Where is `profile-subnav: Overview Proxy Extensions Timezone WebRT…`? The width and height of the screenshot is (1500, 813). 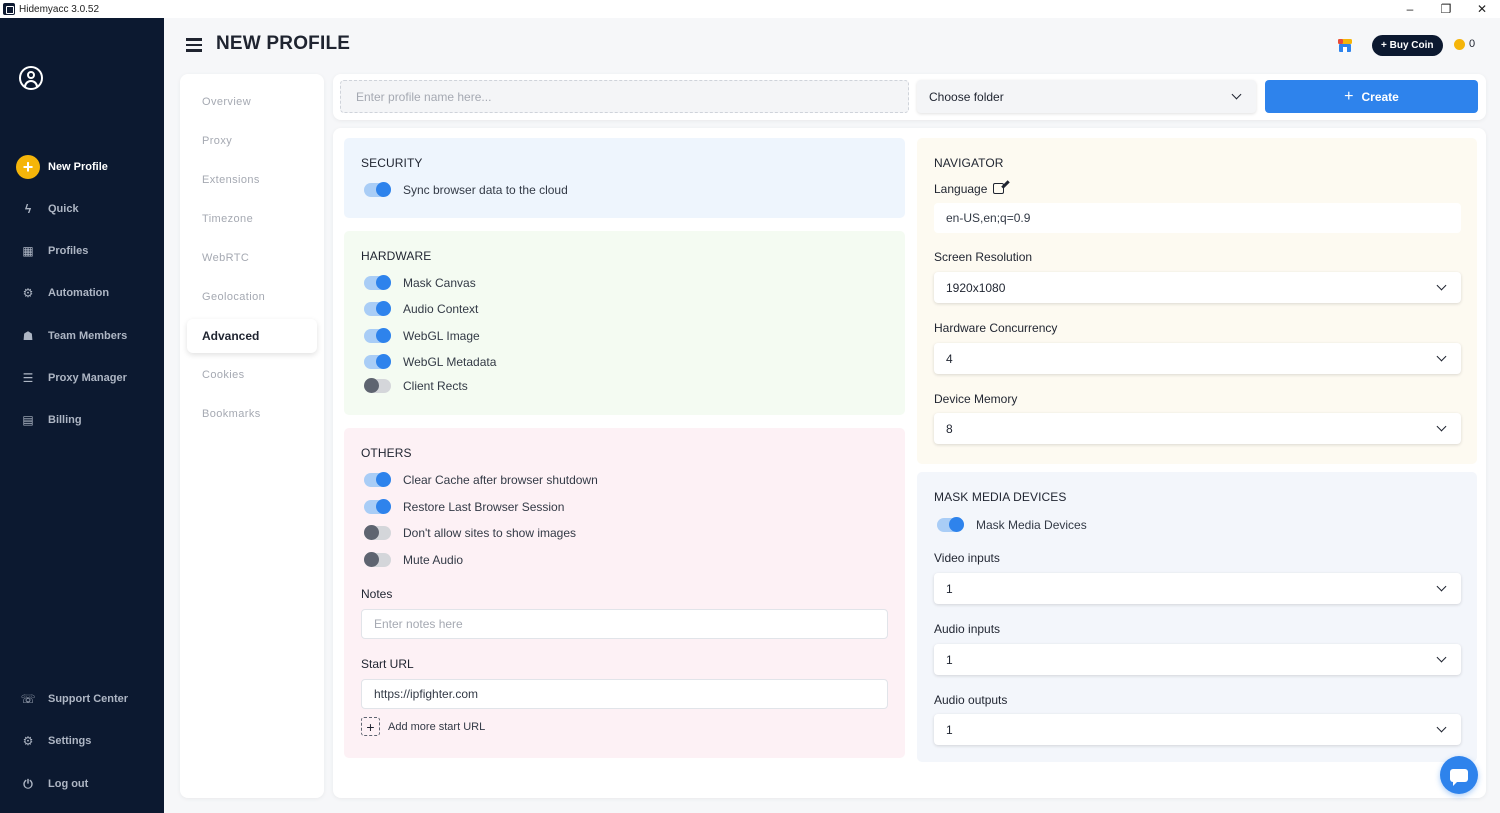 profile-subnav: Overview Proxy Extensions Timezone WebRT… is located at coordinates (252, 436).